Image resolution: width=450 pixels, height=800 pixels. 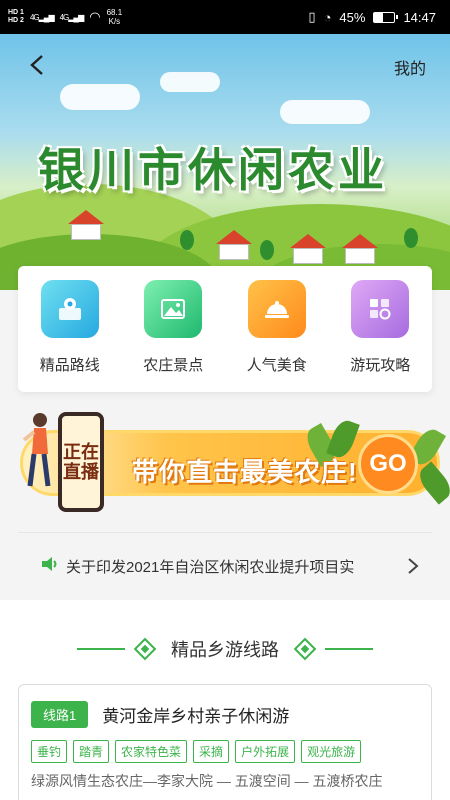 I want to click on route-tag: 农家特色菜, so click(x=151, y=751).